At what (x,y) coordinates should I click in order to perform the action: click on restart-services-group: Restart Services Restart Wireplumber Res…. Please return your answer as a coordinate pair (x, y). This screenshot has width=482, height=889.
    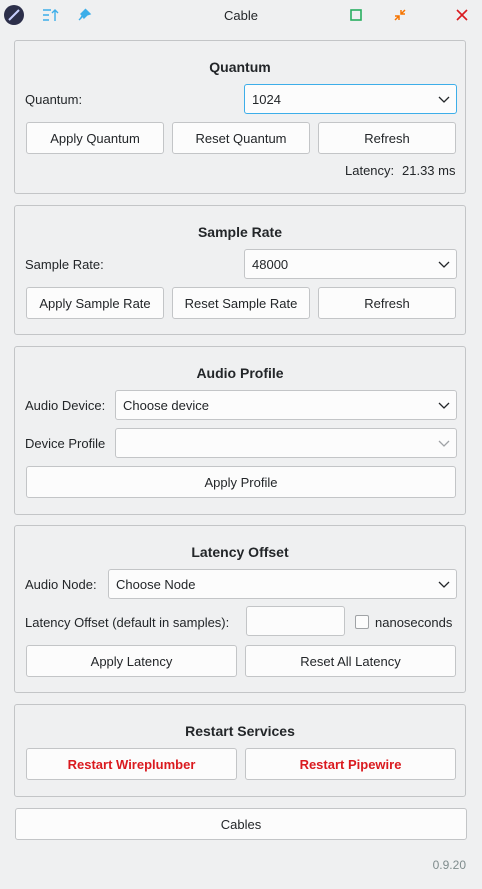
    Looking at the image, I should click on (240, 750).